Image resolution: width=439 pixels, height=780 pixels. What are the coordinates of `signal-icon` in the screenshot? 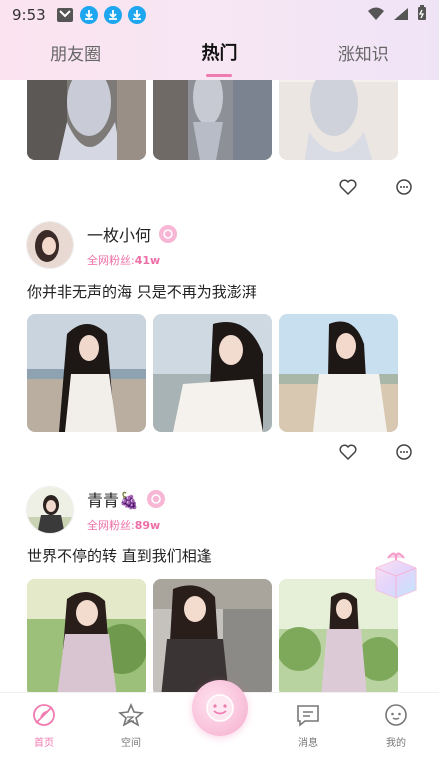 It's located at (401, 15).